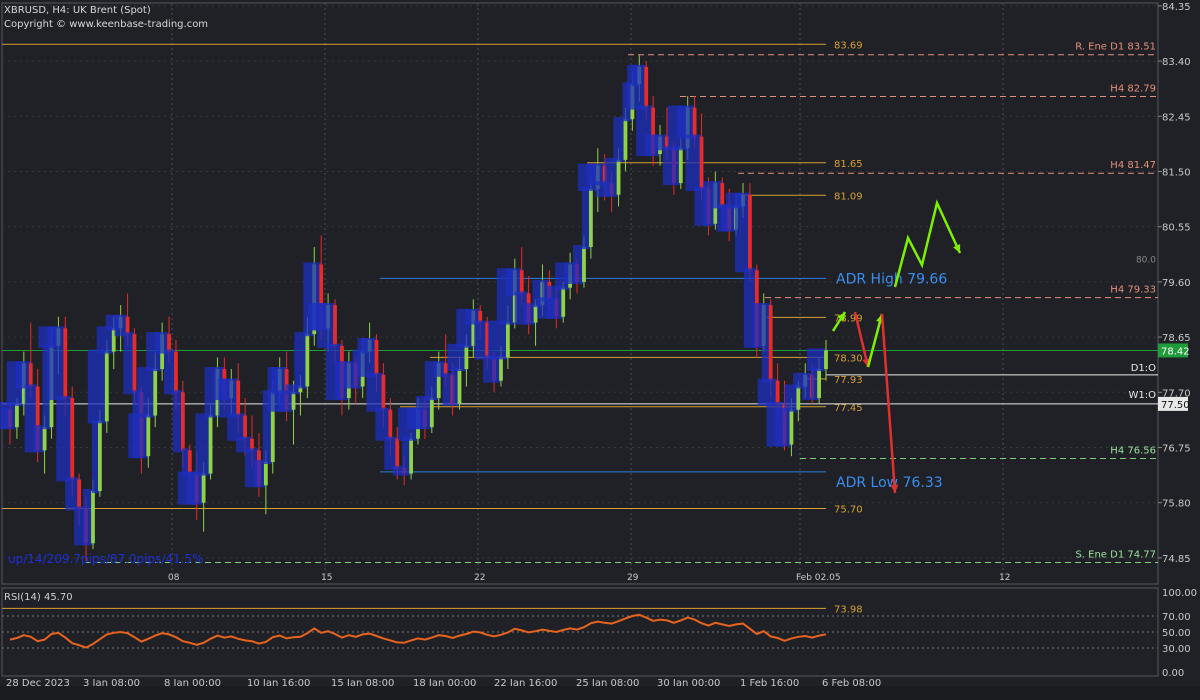  What do you see at coordinates (1176, 338) in the screenshot?
I see `price-tick-label: 78.65` at bounding box center [1176, 338].